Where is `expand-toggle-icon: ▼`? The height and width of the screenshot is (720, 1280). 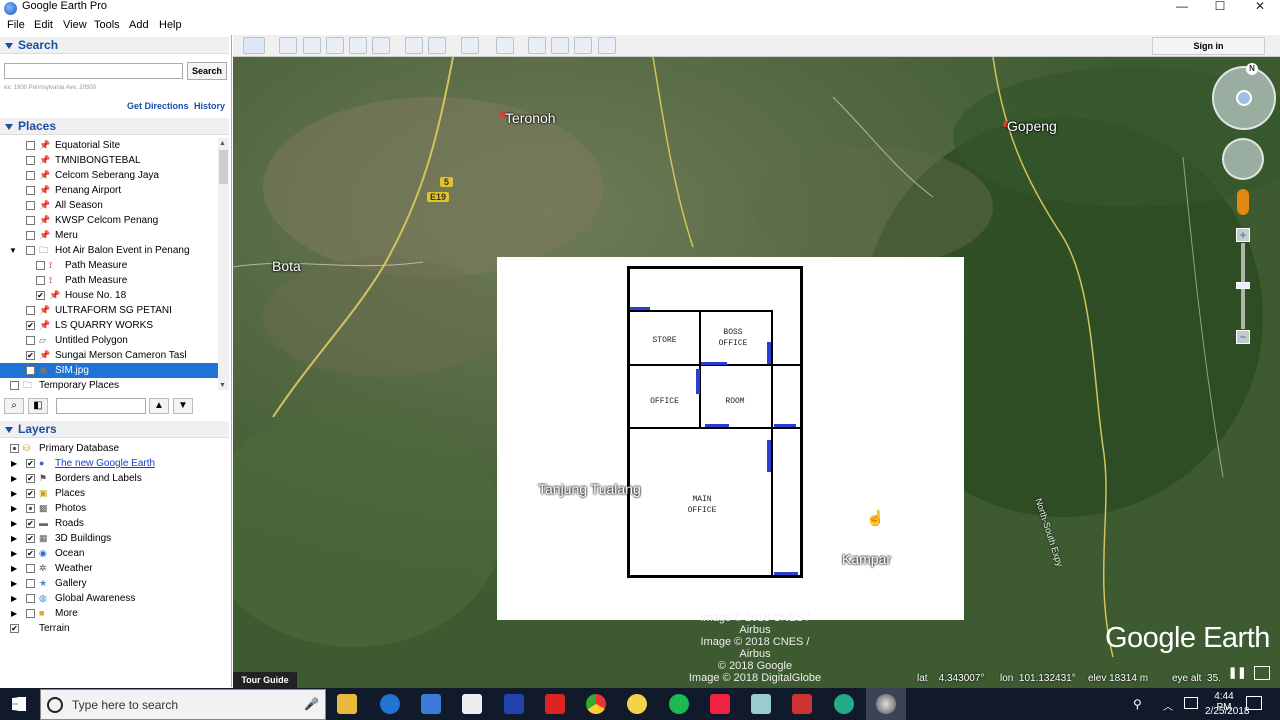 expand-toggle-icon: ▼ is located at coordinates (13, 250).